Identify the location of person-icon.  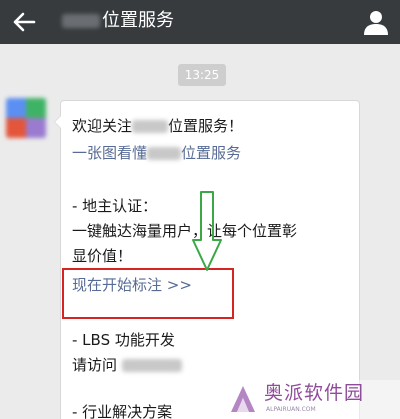
(376, 23).